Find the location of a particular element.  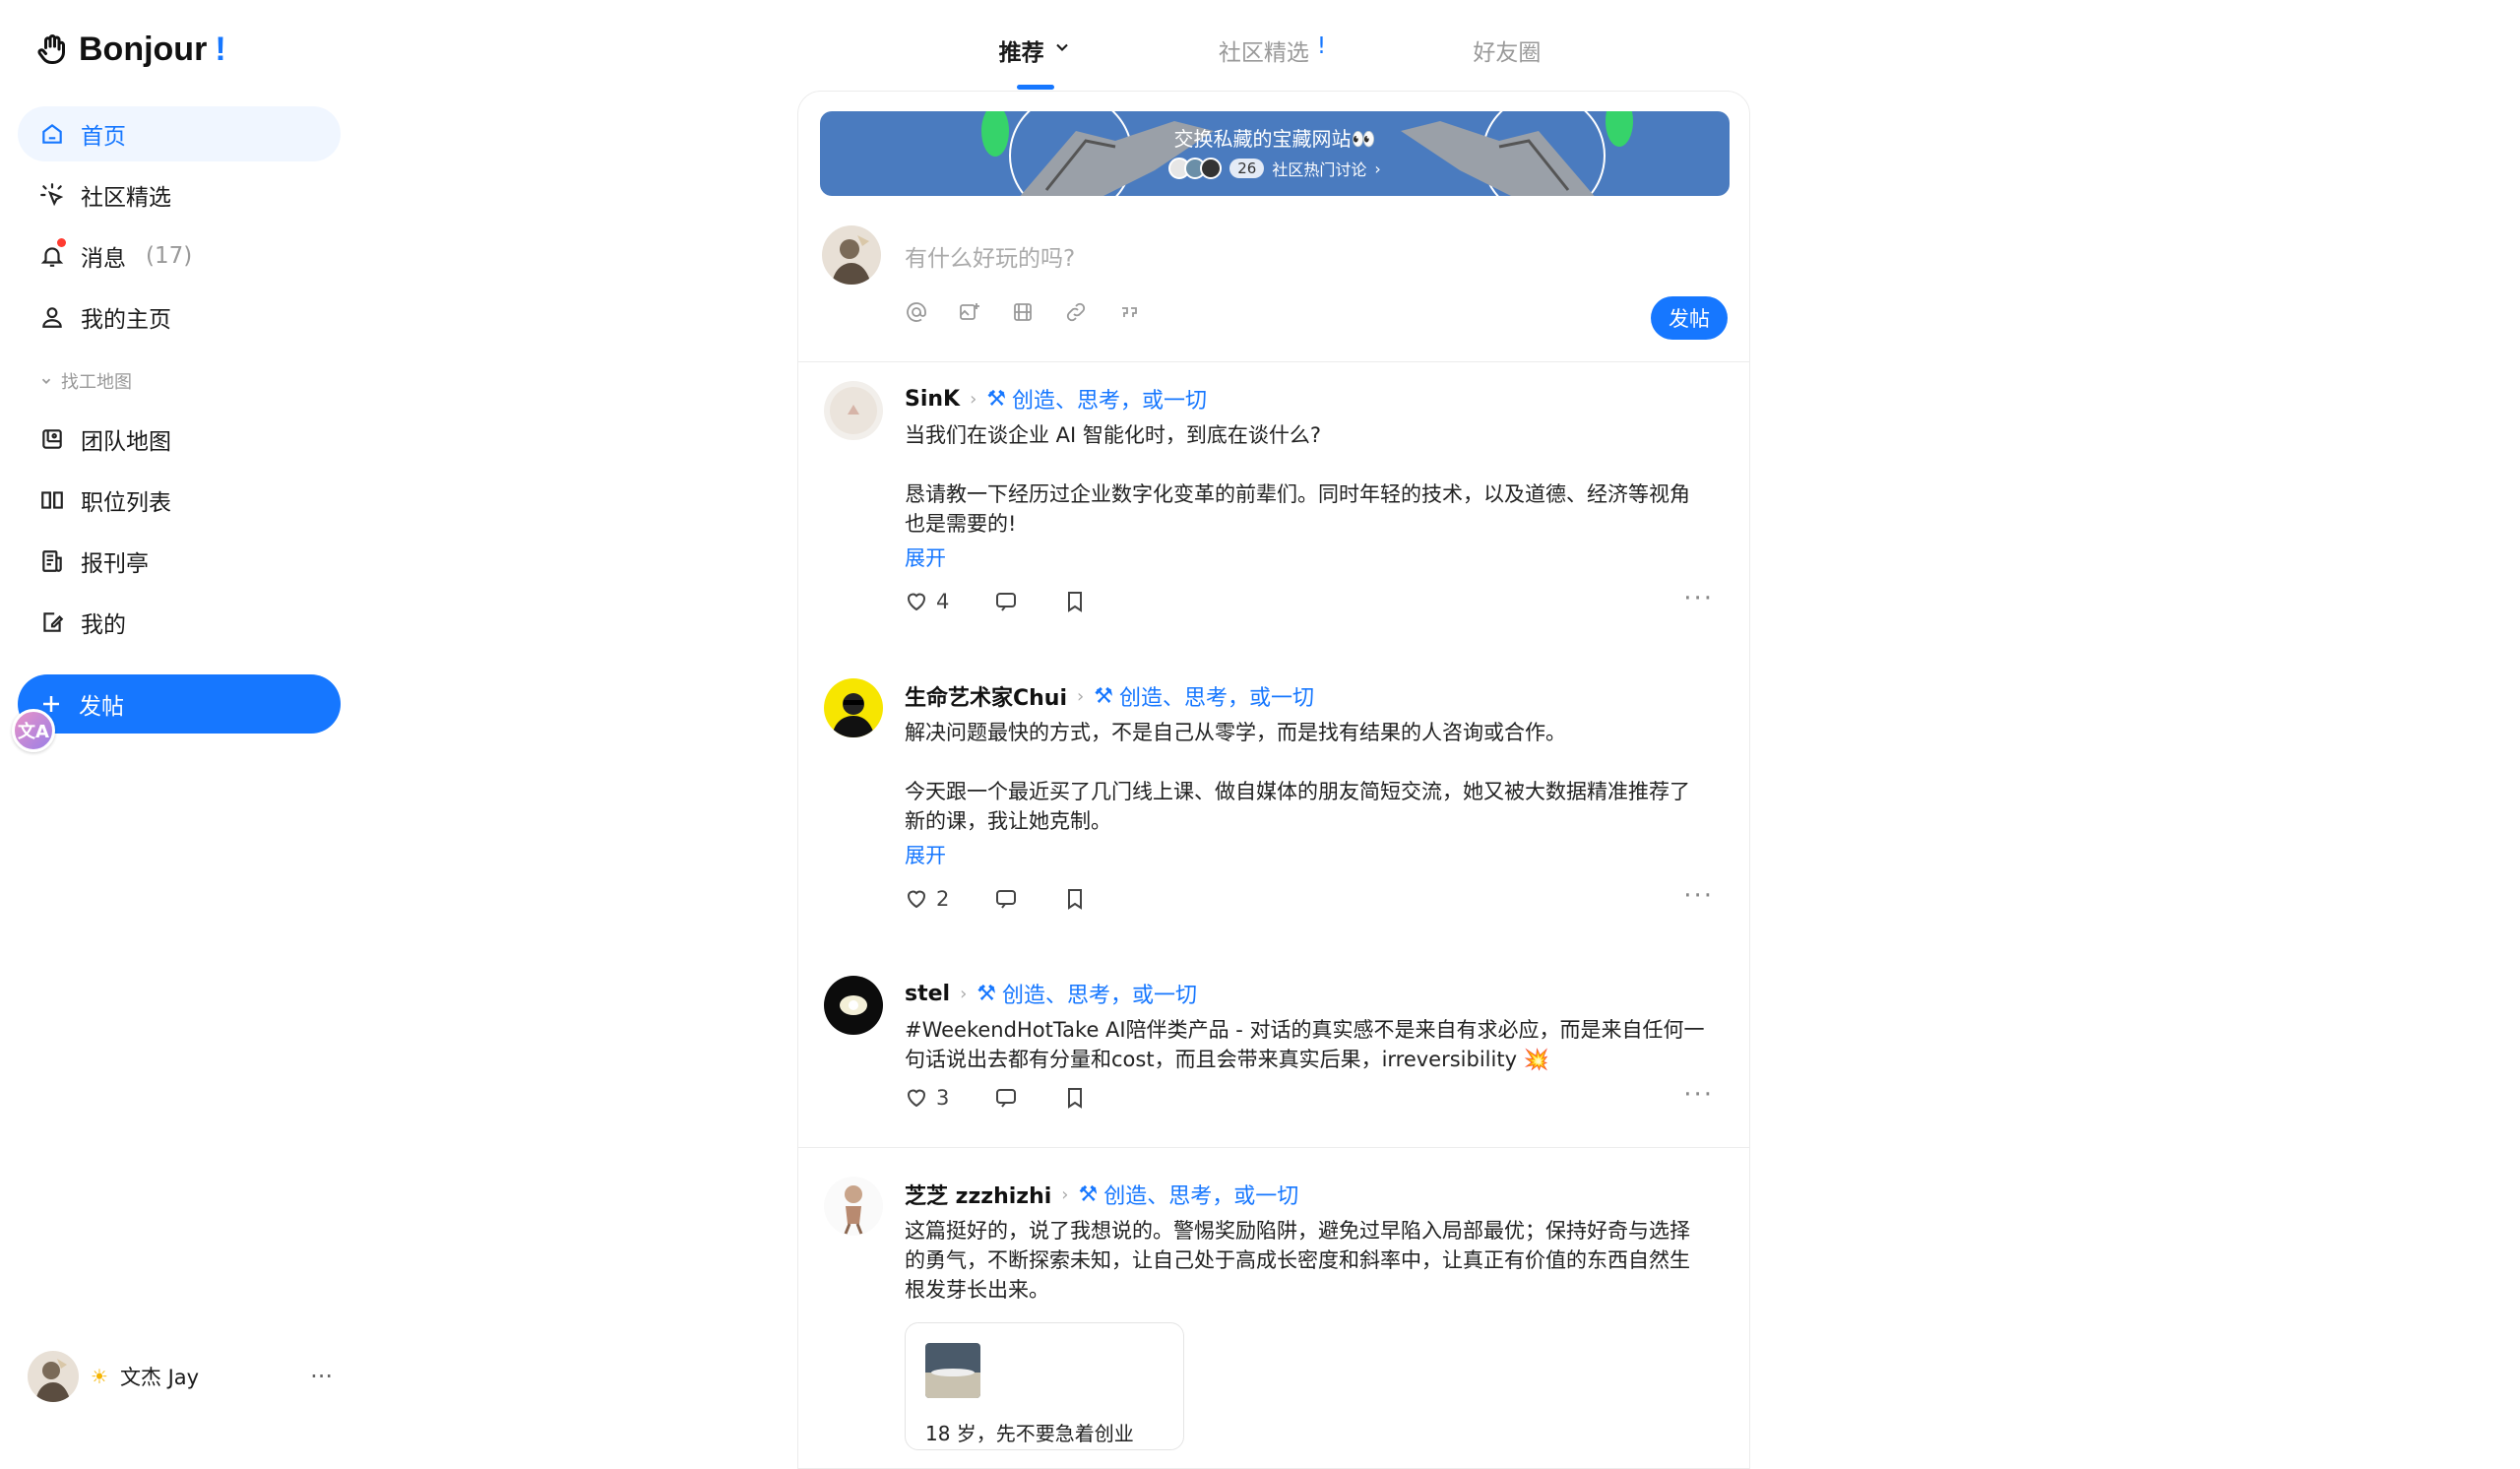

sidebar-group-job-map: 找工地图 is located at coordinates (85, 381).